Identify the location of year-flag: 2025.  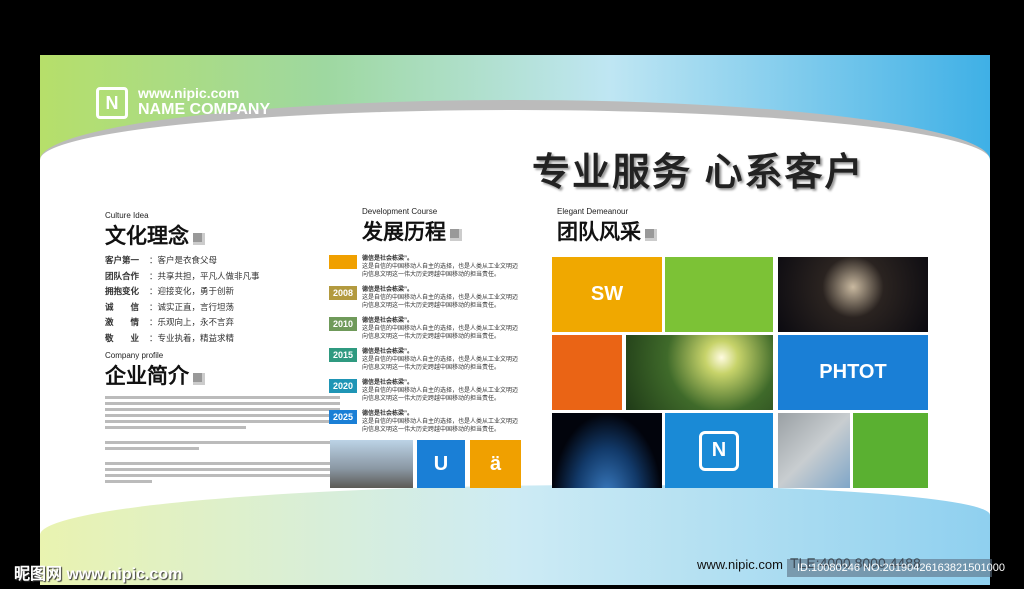
(343, 417).